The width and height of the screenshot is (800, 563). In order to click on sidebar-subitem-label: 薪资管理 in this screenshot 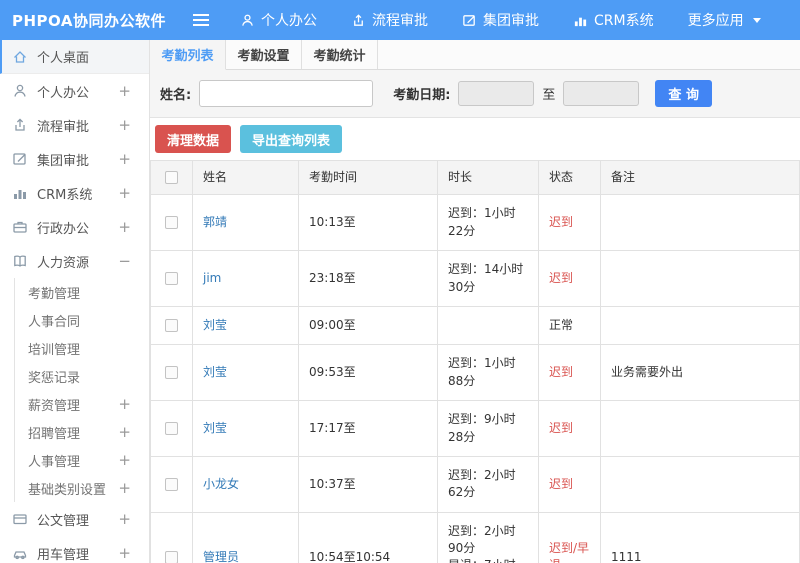, I will do `click(54, 406)`.